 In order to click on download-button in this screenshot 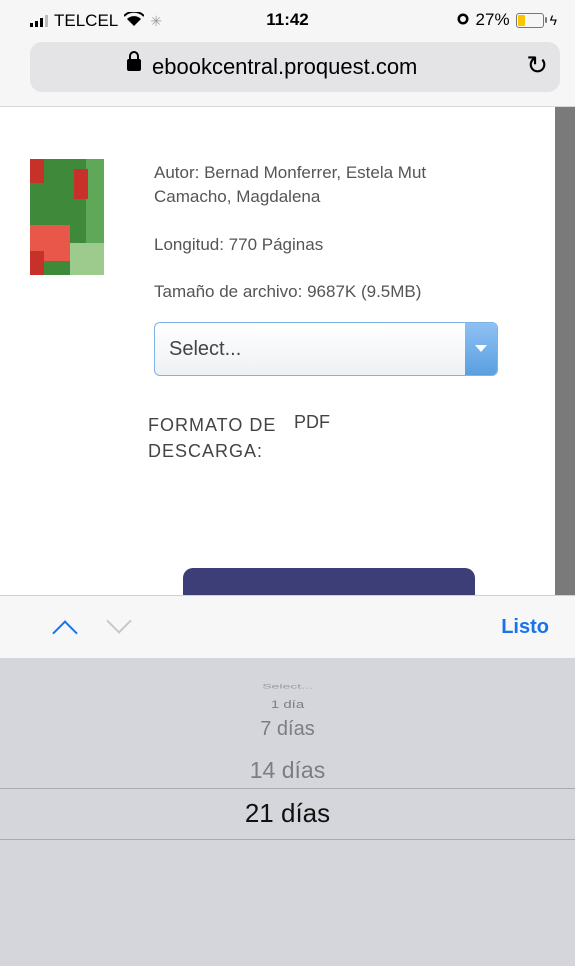, I will do `click(329, 581)`.